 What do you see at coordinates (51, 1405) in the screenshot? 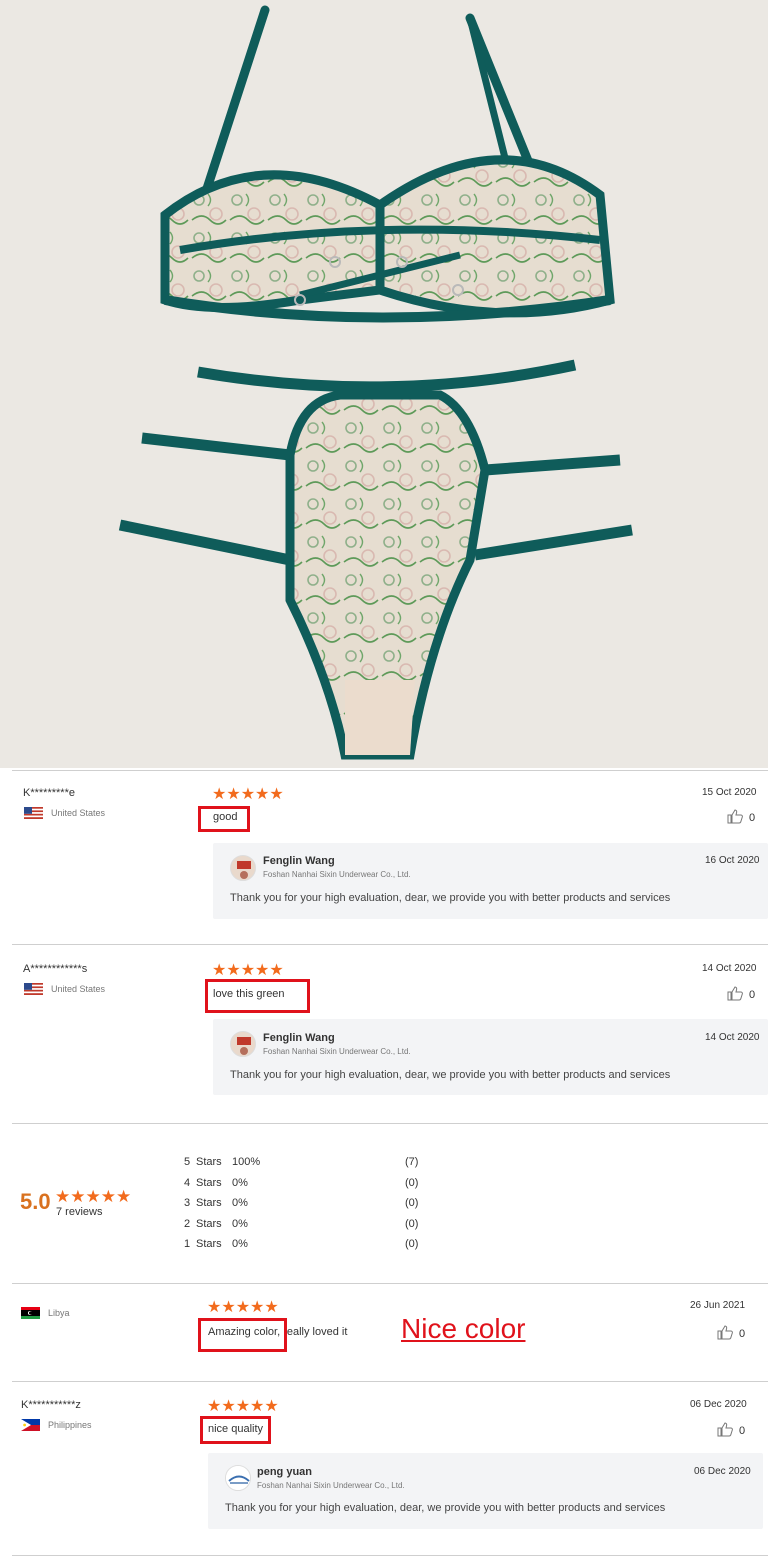
I see `reviewer-name: K***********z` at bounding box center [51, 1405].